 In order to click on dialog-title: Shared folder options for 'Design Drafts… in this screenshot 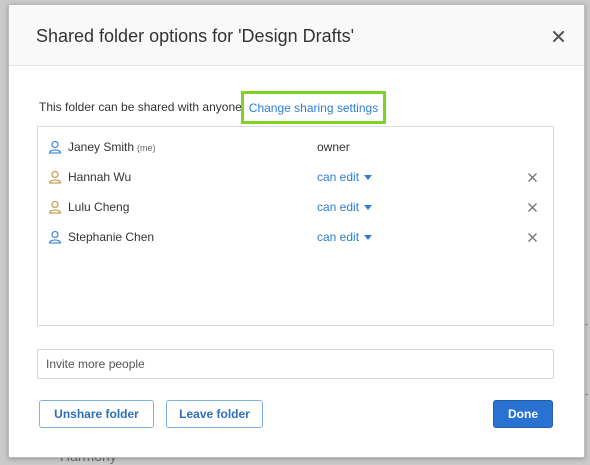, I will do `click(195, 36)`.